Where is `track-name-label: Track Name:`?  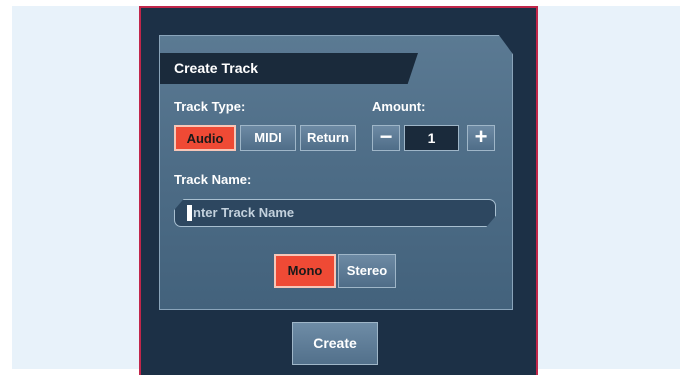
track-name-label: Track Name: is located at coordinates (213, 179).